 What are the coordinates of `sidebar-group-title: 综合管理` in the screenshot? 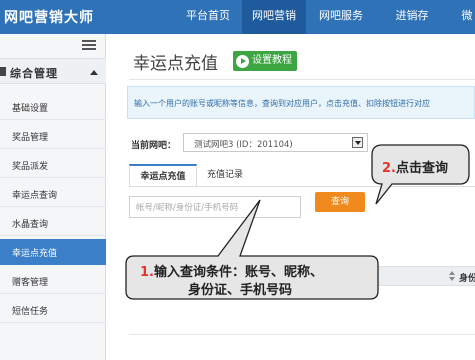 It's located at (34, 73).